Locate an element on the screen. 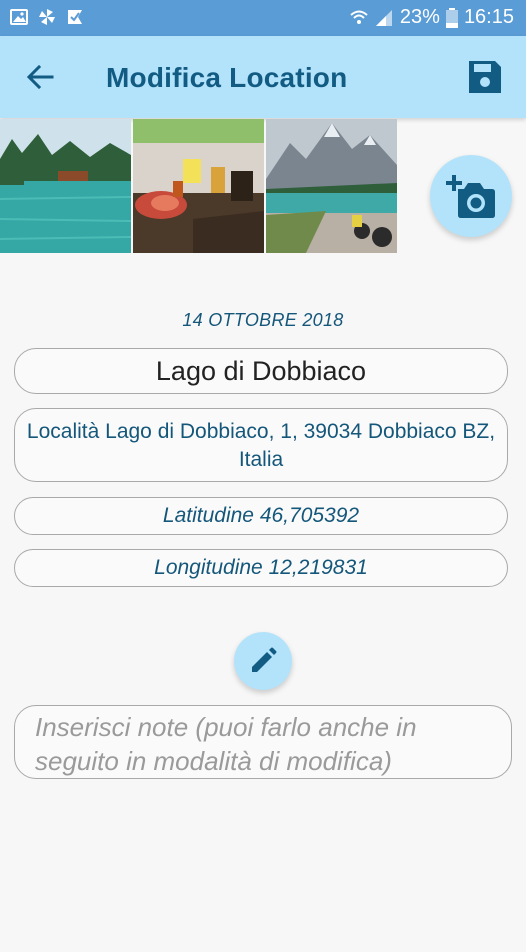 Image resolution: width=526 pixels, height=952 pixels. image-icon is located at coordinates (19, 17).